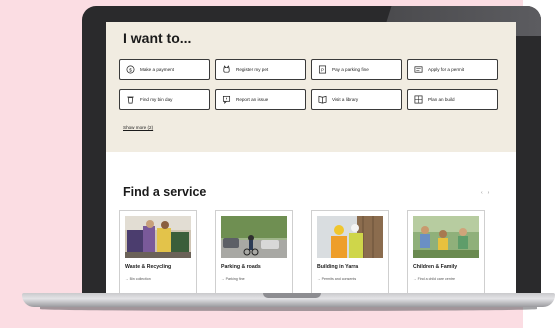 This screenshot has height=328, width=559. I want to click on make-a-payment-label: Make a payment, so click(157, 69).